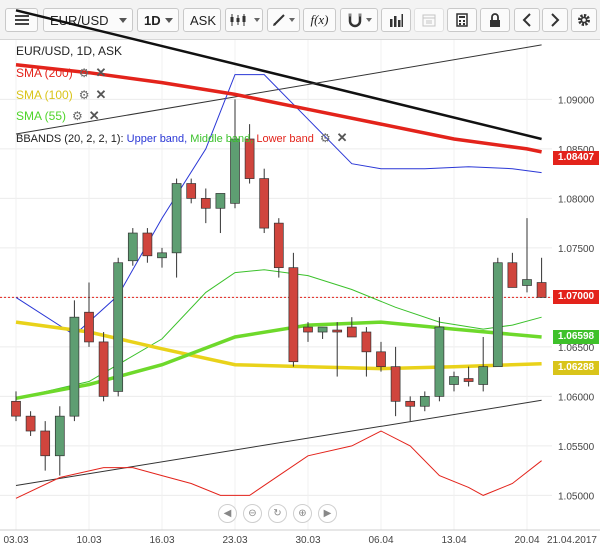 This screenshot has height=549, width=600. I want to click on legend-bbands-name: BBANDS (20, 2, 2, 1):, so click(70, 139).